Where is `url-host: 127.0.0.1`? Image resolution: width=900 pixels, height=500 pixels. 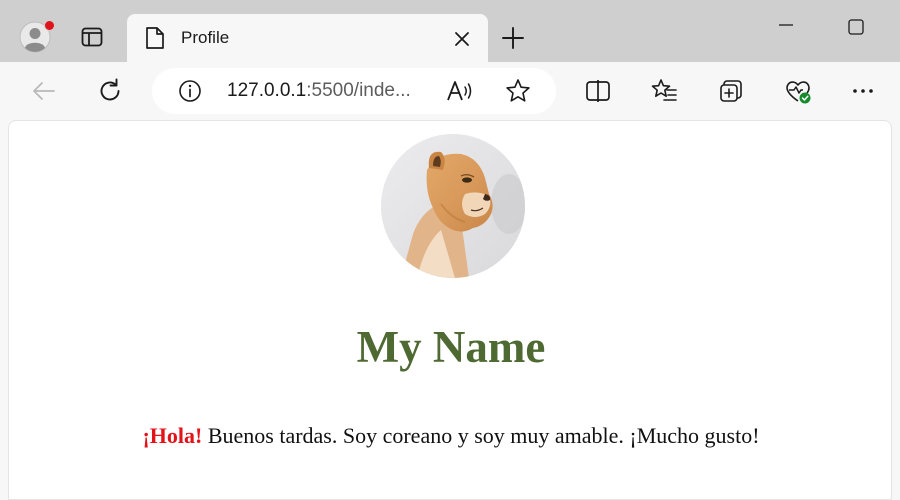
url-host: 127.0.0.1 is located at coordinates (267, 90).